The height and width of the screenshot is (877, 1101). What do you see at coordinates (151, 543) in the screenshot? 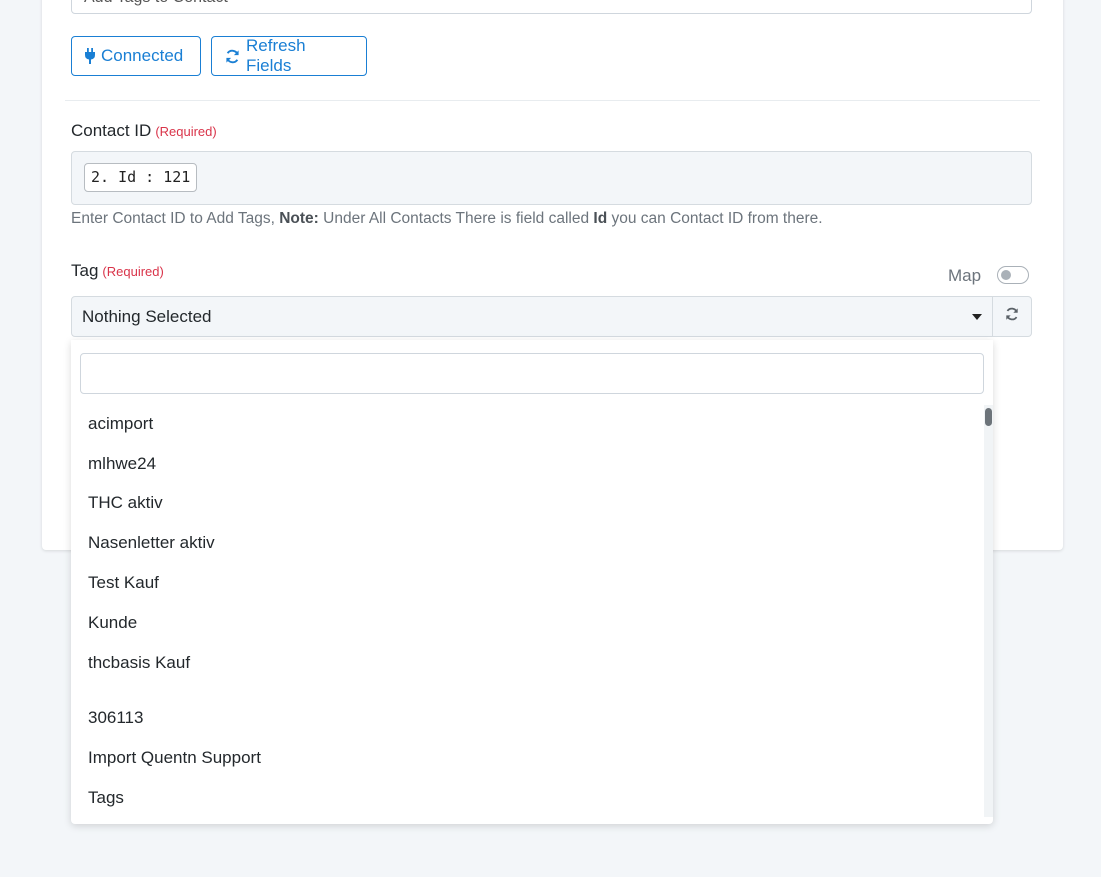
I see `tag-option: Nasenletter aktiv` at bounding box center [151, 543].